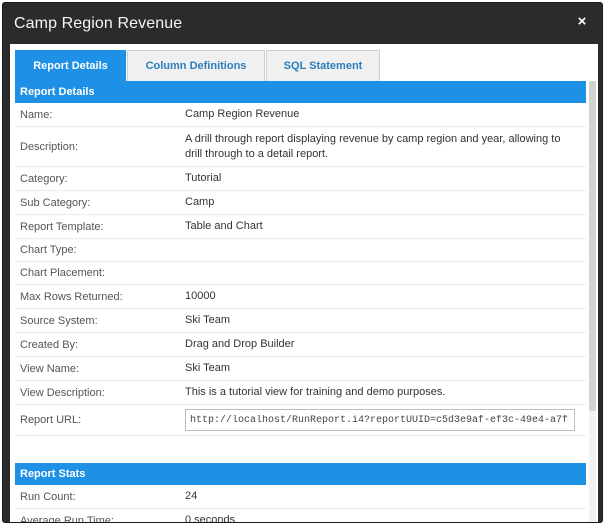 The width and height of the screenshot is (605, 525). Describe the element at coordinates (200, 296) in the screenshot. I see `detail-value: 10000` at that location.